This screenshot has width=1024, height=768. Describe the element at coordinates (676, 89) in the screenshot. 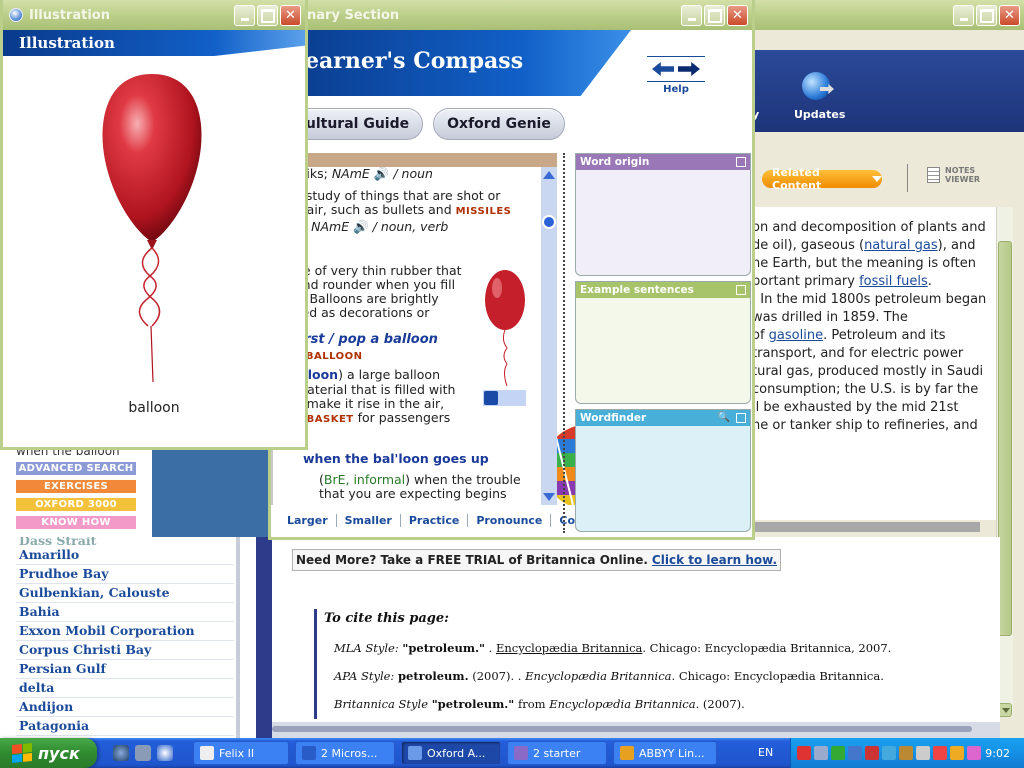

I see `help-label: Help` at that location.